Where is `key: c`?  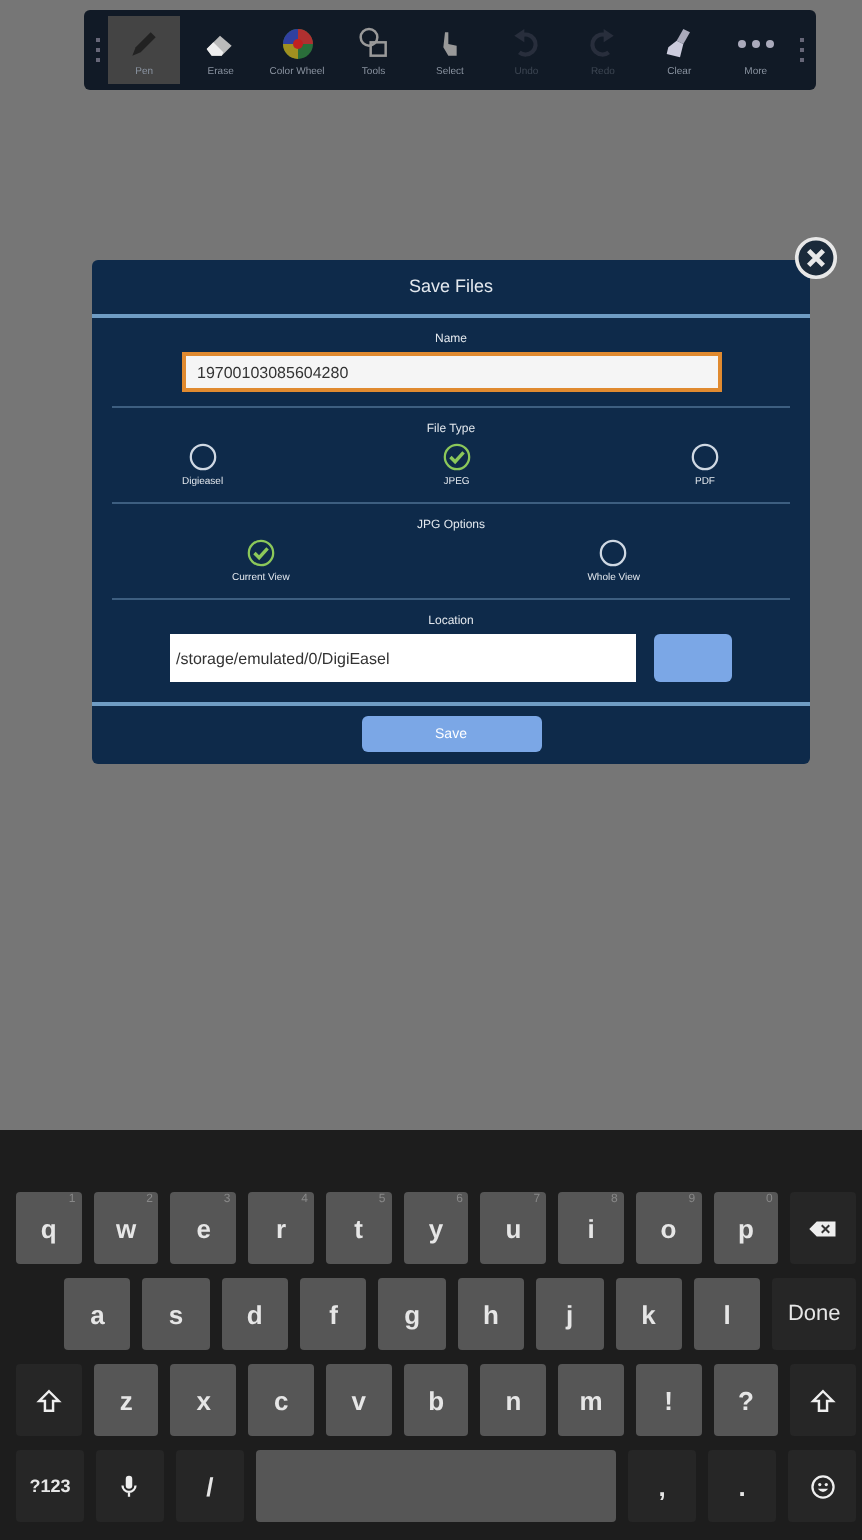
key: c is located at coordinates (281, 1400).